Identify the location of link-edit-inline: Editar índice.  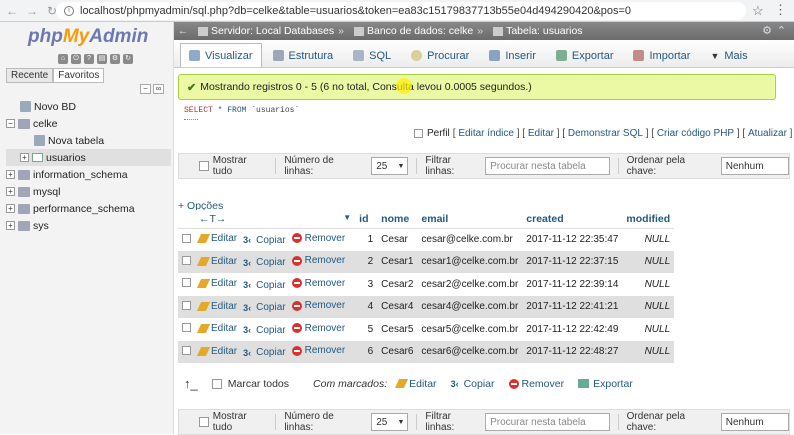
(486, 133).